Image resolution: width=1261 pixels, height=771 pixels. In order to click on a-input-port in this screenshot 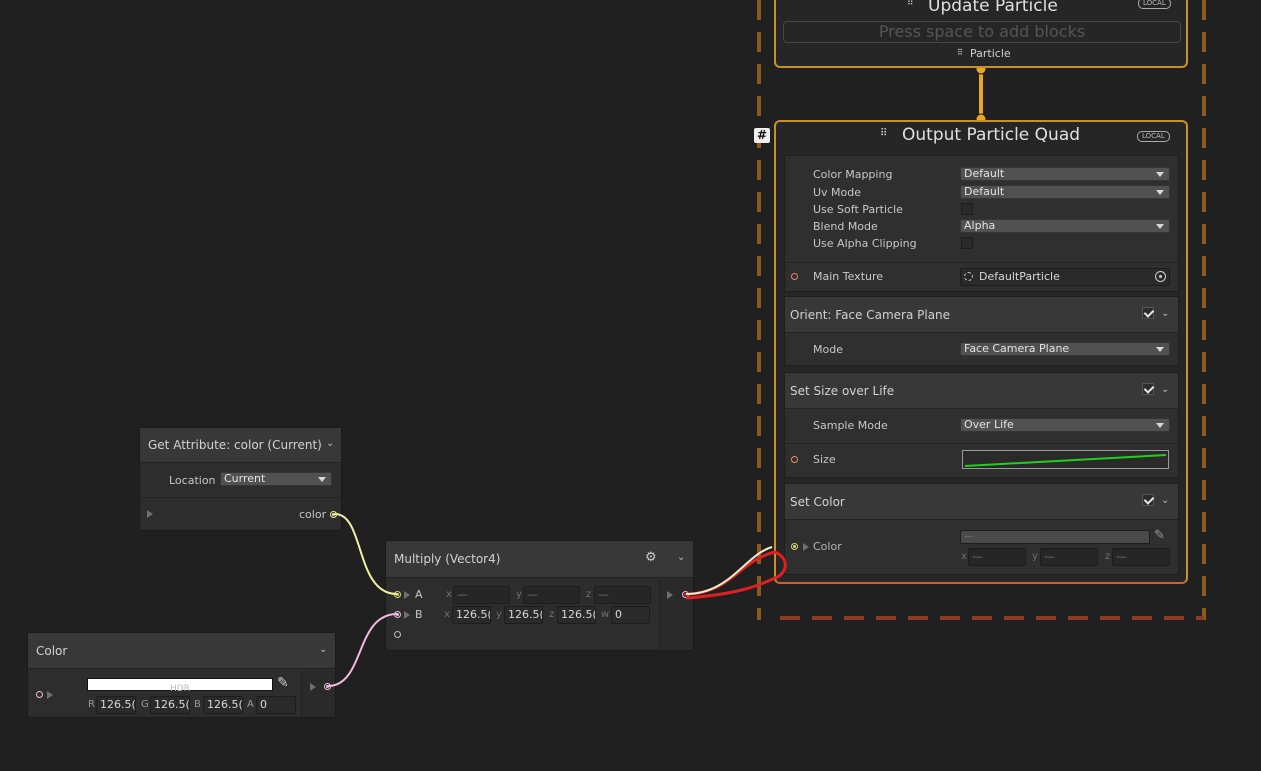, I will do `click(397, 594)`.